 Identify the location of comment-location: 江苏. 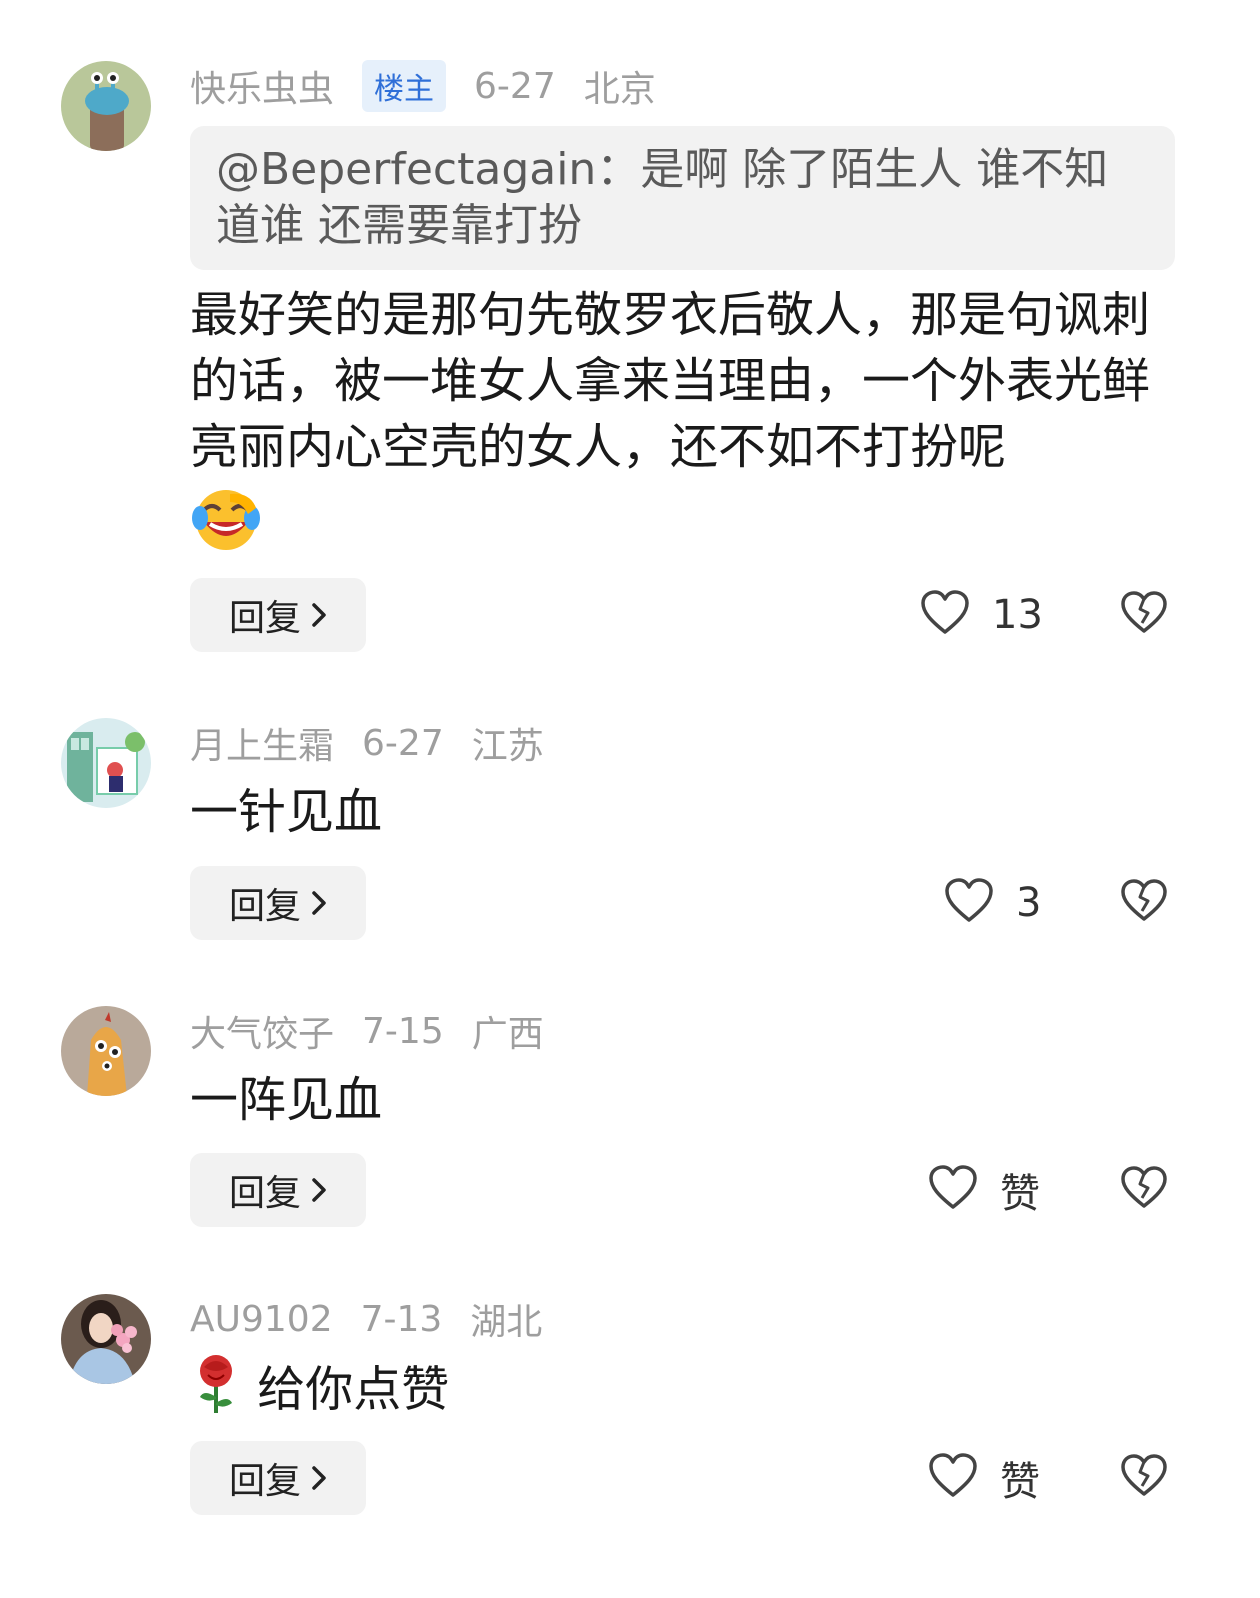
(507, 746).